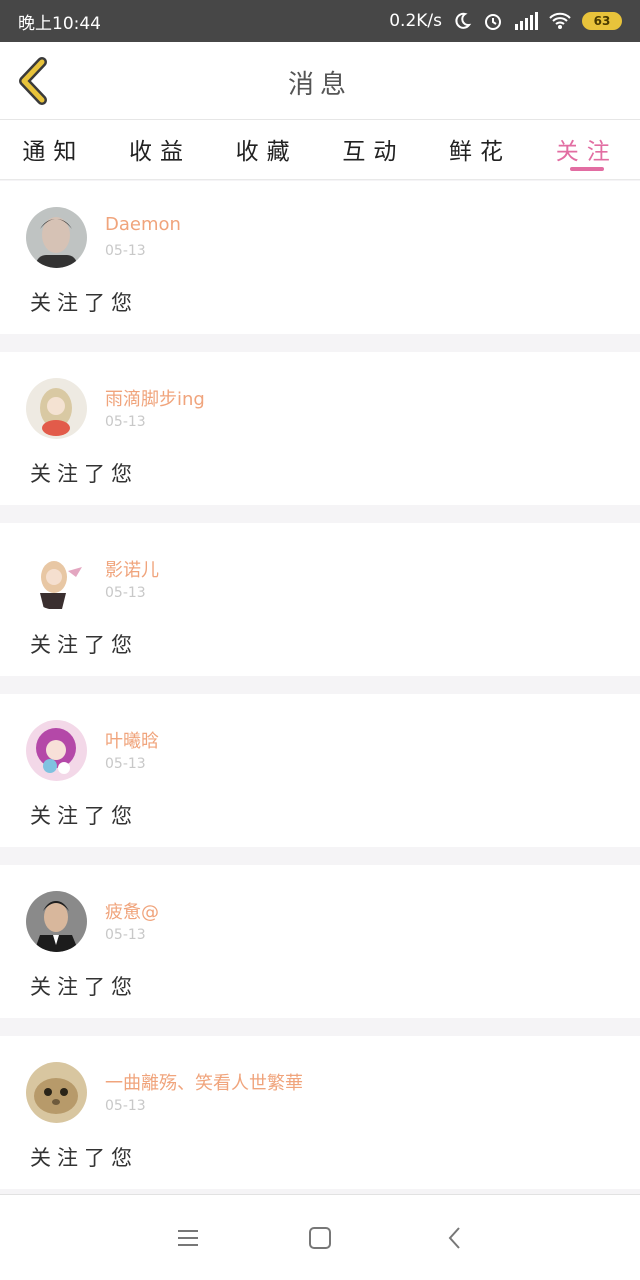 The width and height of the screenshot is (640, 1280). What do you see at coordinates (320, 770) in the screenshot?
I see `list-item: 叶曦晗 05-13 关注了您` at bounding box center [320, 770].